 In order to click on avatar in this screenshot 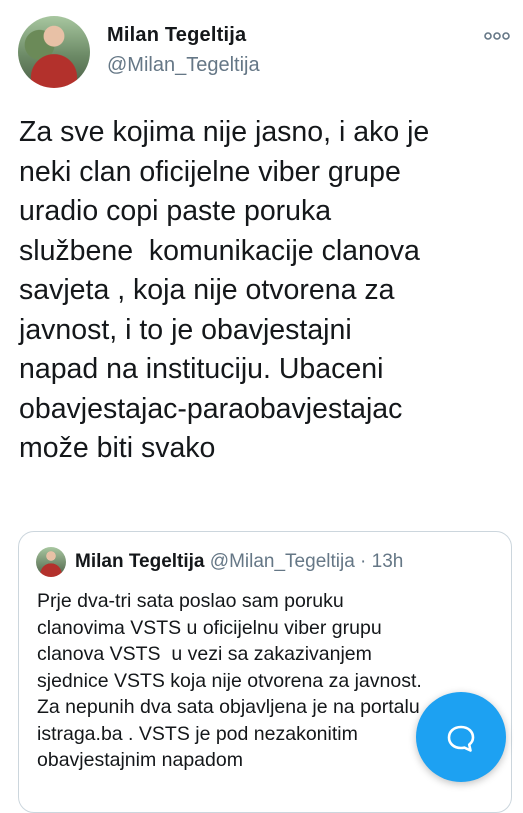, I will do `click(54, 52)`.